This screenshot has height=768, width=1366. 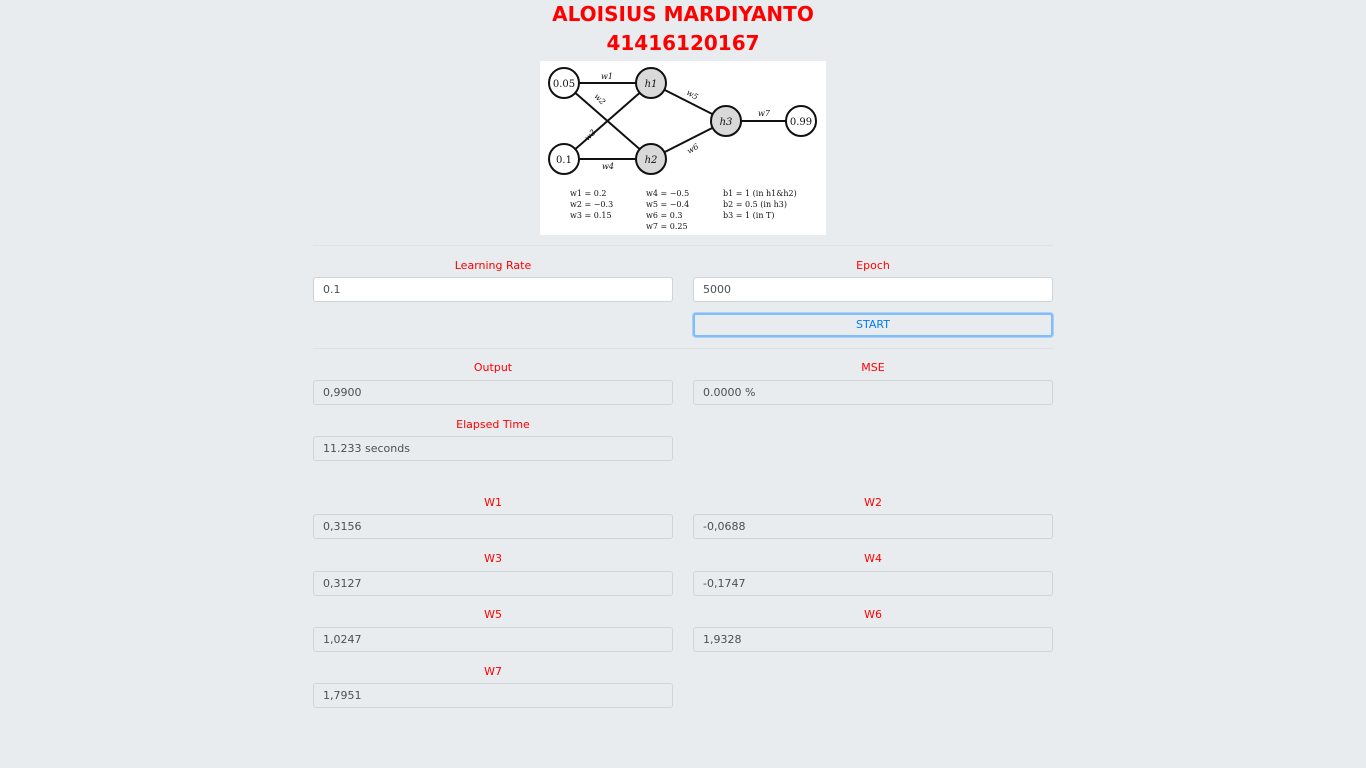 What do you see at coordinates (651, 160) in the screenshot?
I see `h2-label: h2` at bounding box center [651, 160].